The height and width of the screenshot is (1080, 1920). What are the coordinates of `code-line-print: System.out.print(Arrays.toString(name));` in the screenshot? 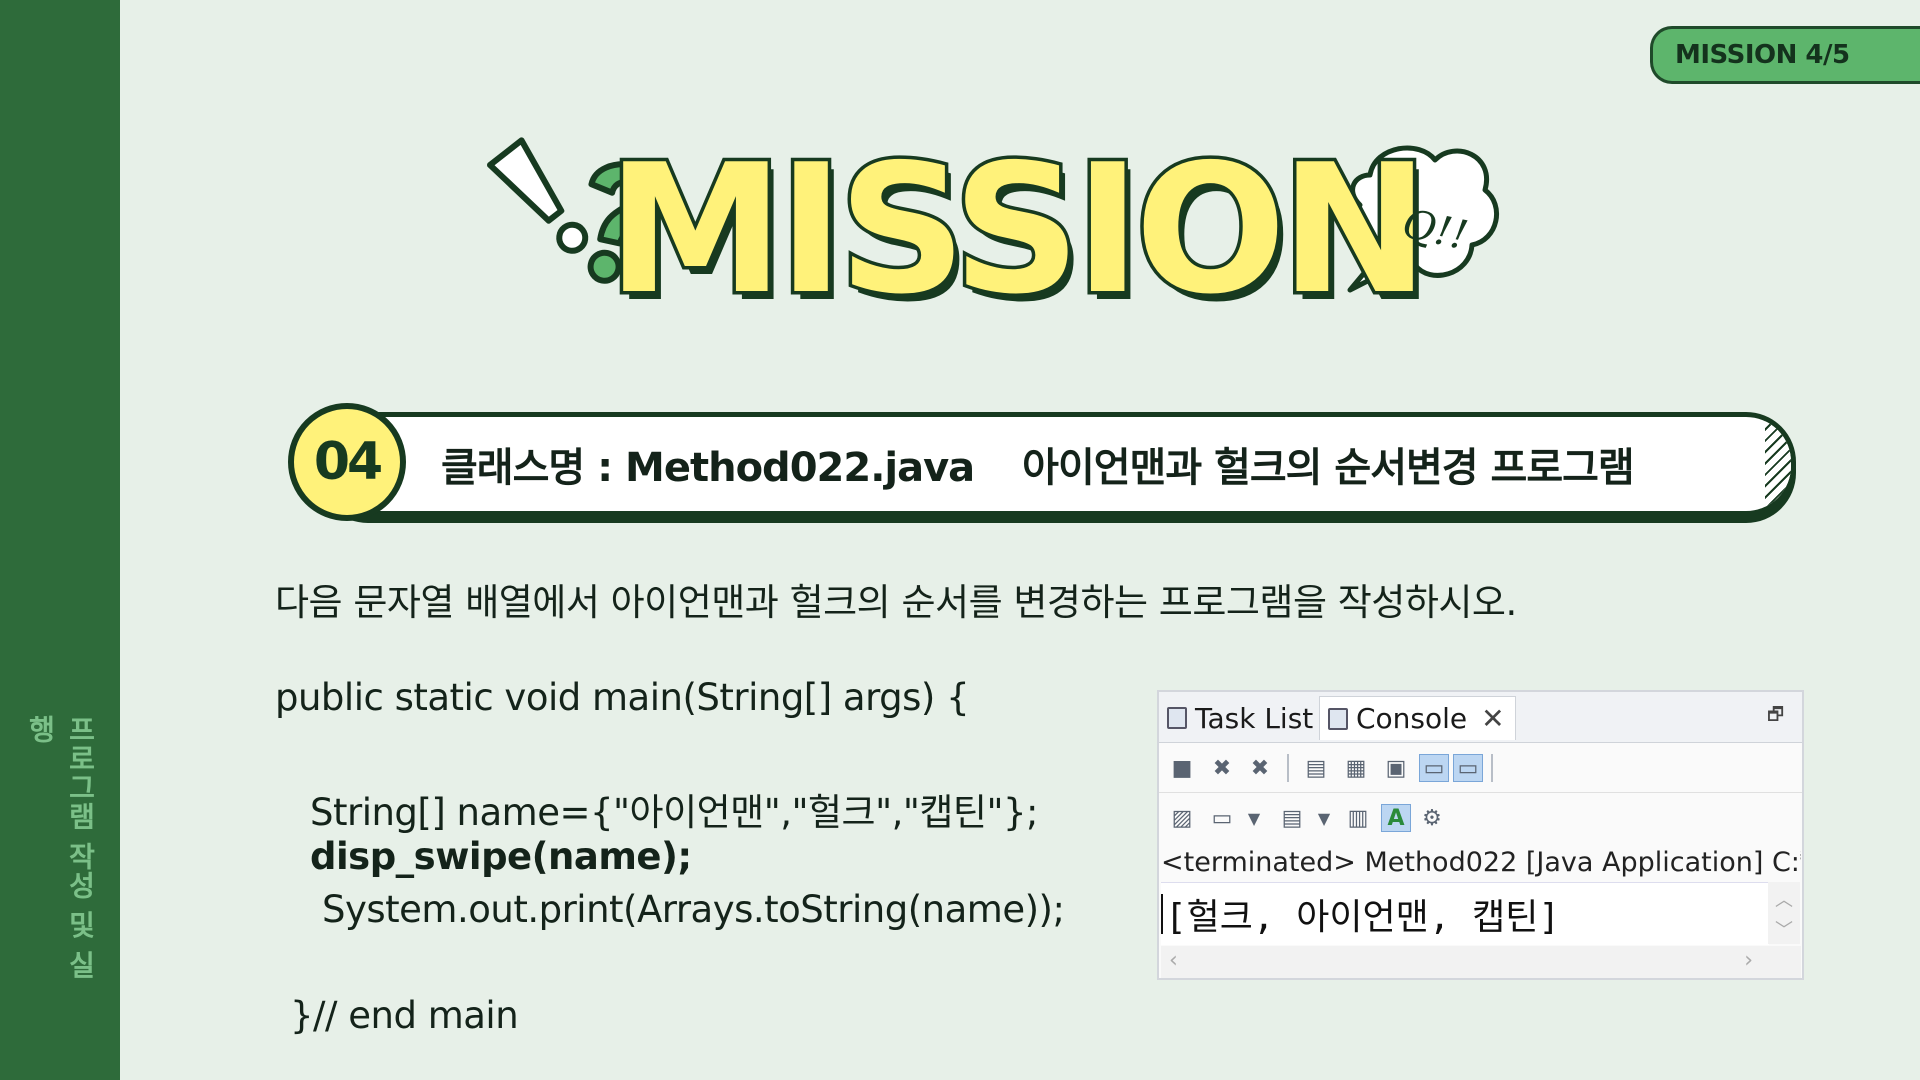 It's located at (693, 909).